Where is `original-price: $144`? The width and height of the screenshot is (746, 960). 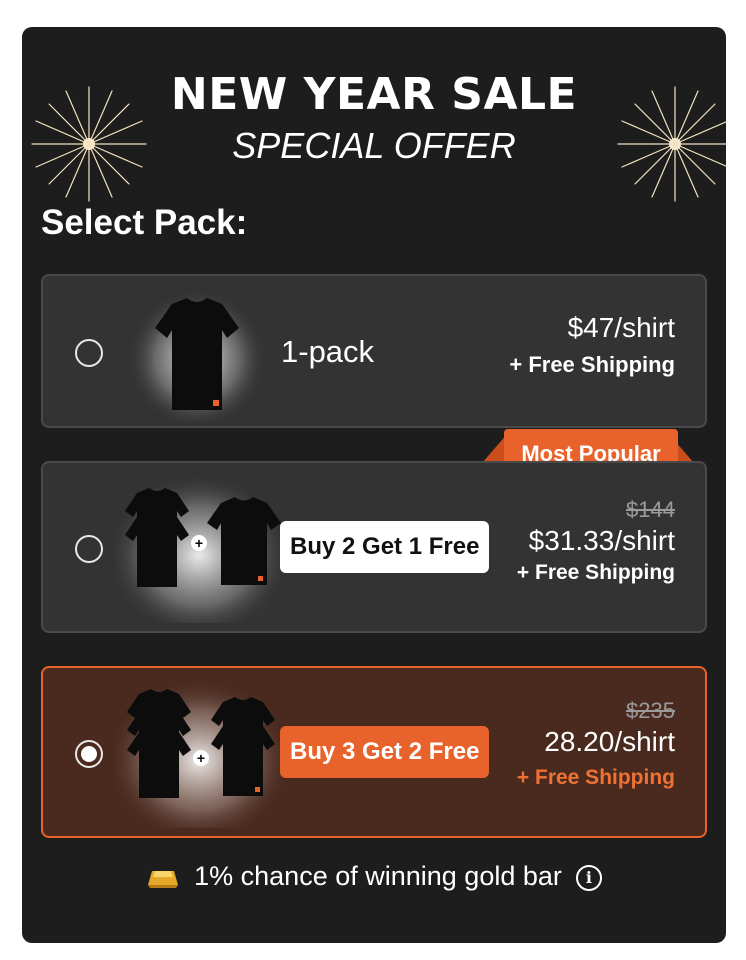 original-price: $144 is located at coordinates (650, 509).